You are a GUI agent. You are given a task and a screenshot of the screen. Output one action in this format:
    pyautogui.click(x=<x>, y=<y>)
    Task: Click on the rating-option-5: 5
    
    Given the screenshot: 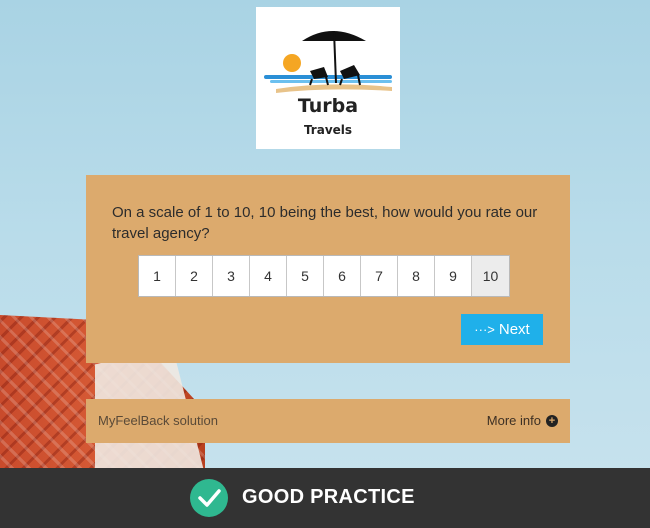 What is the action you would take?
    pyautogui.click(x=305, y=276)
    